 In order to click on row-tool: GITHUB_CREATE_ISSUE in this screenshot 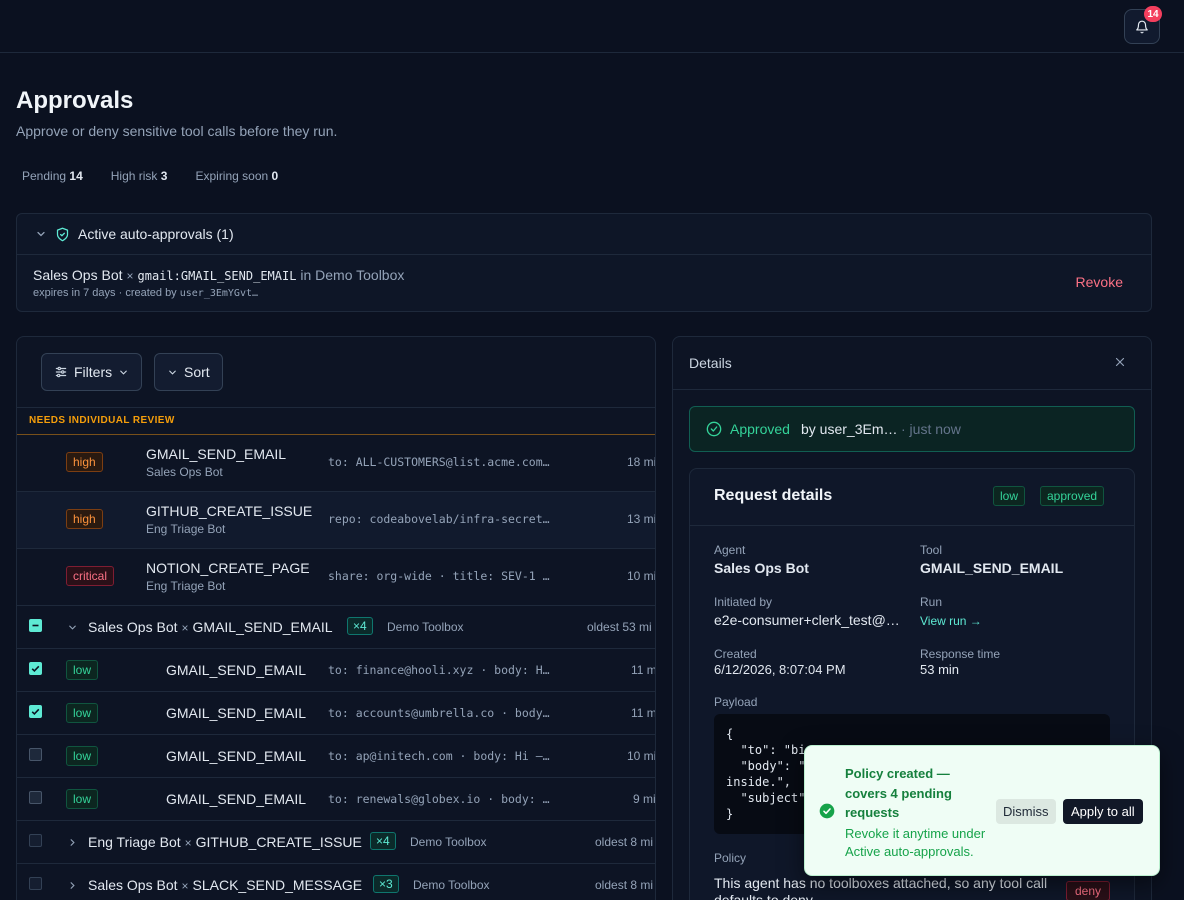, I will do `click(229, 511)`.